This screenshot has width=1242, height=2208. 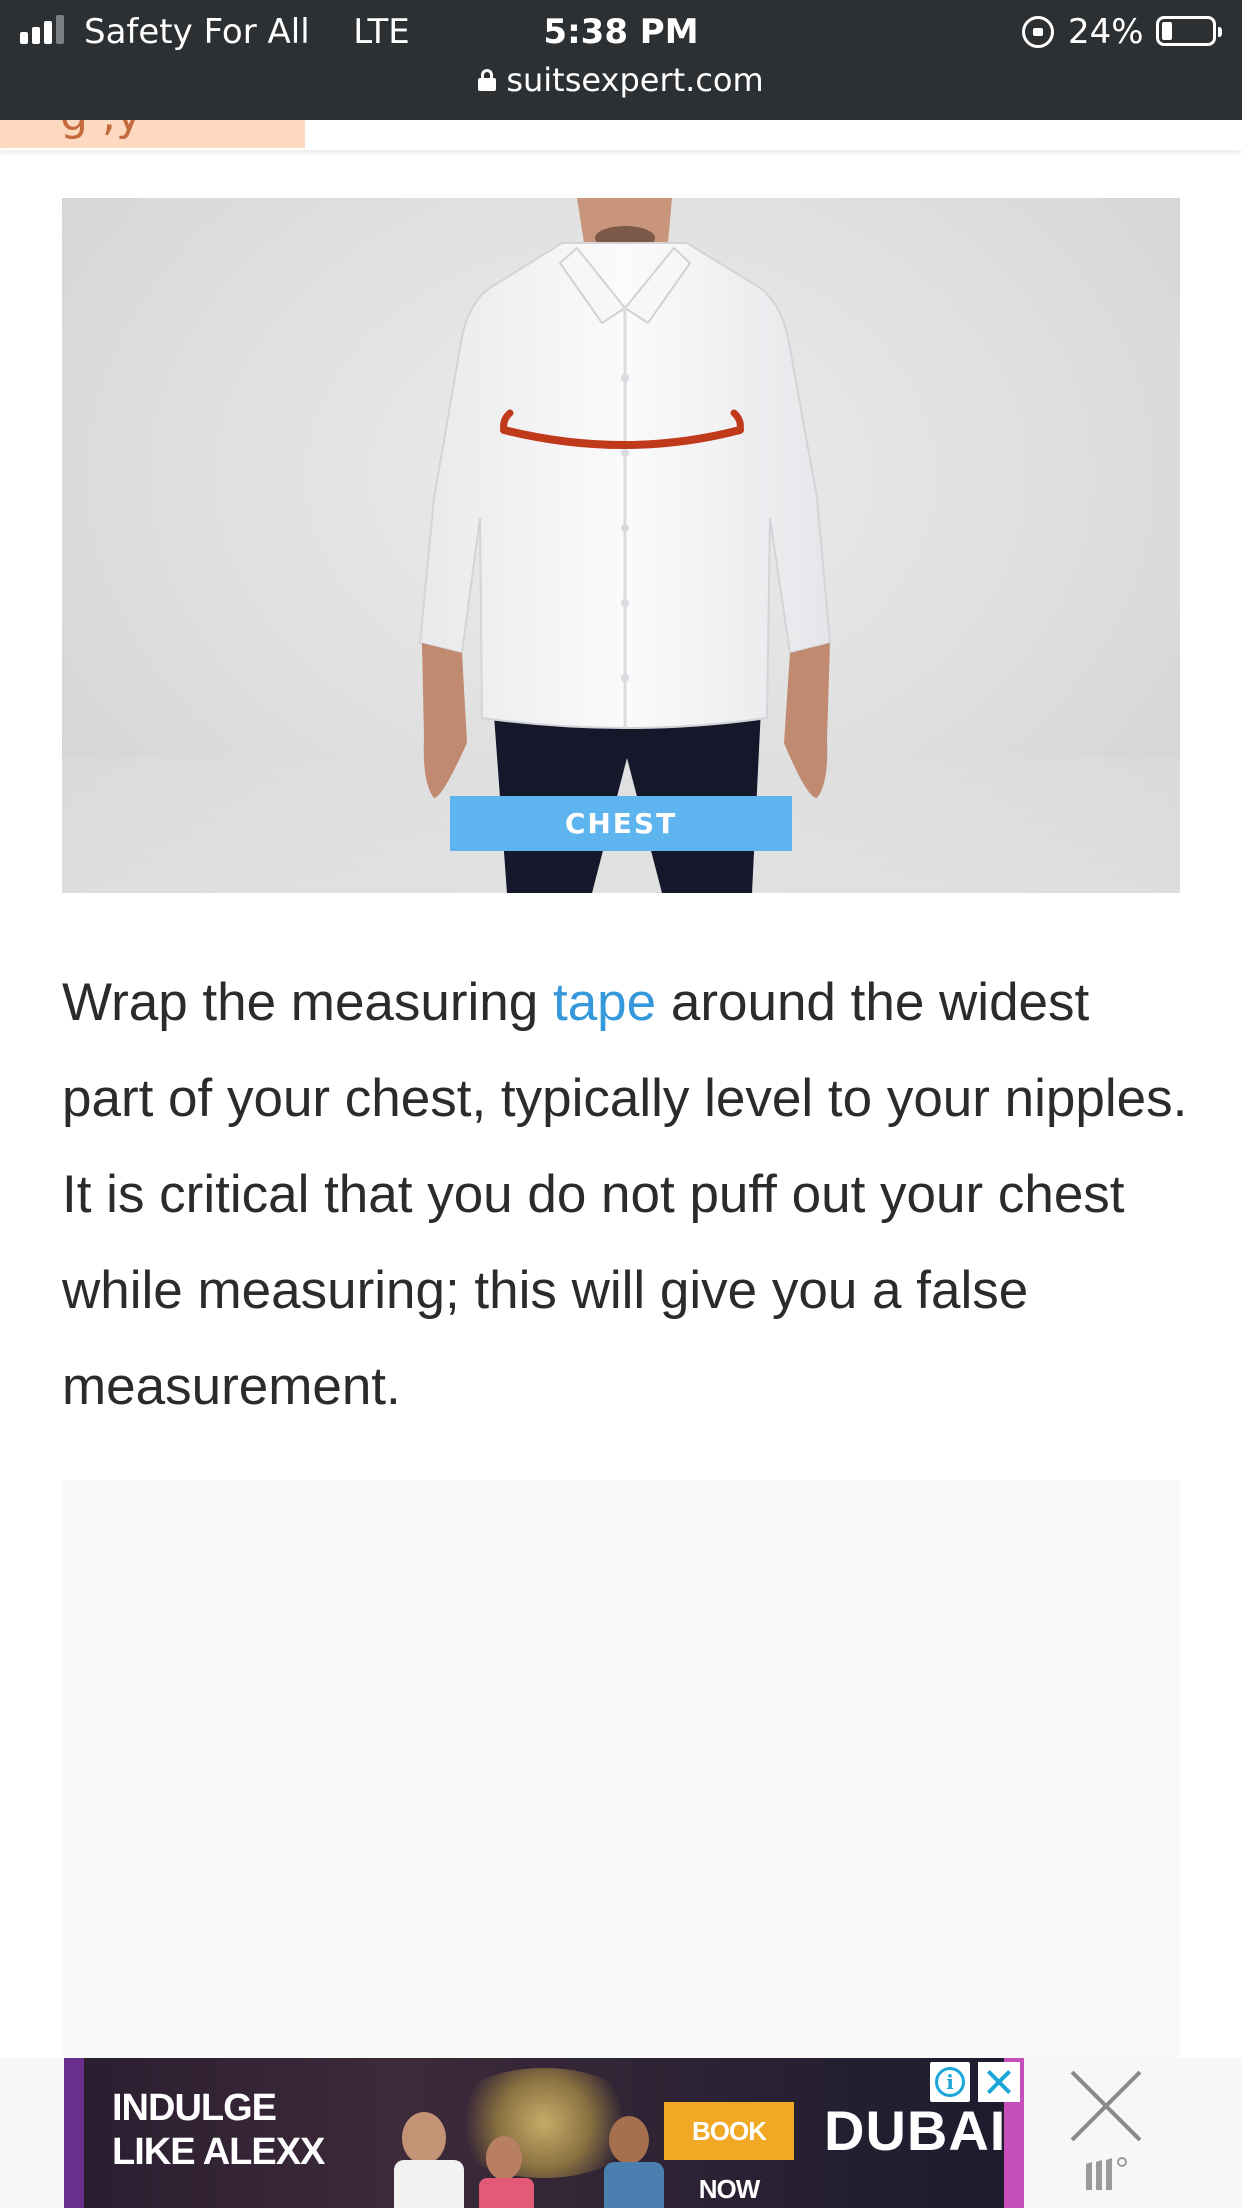 I want to click on info-glyph: i, so click(x=950, y=2082).